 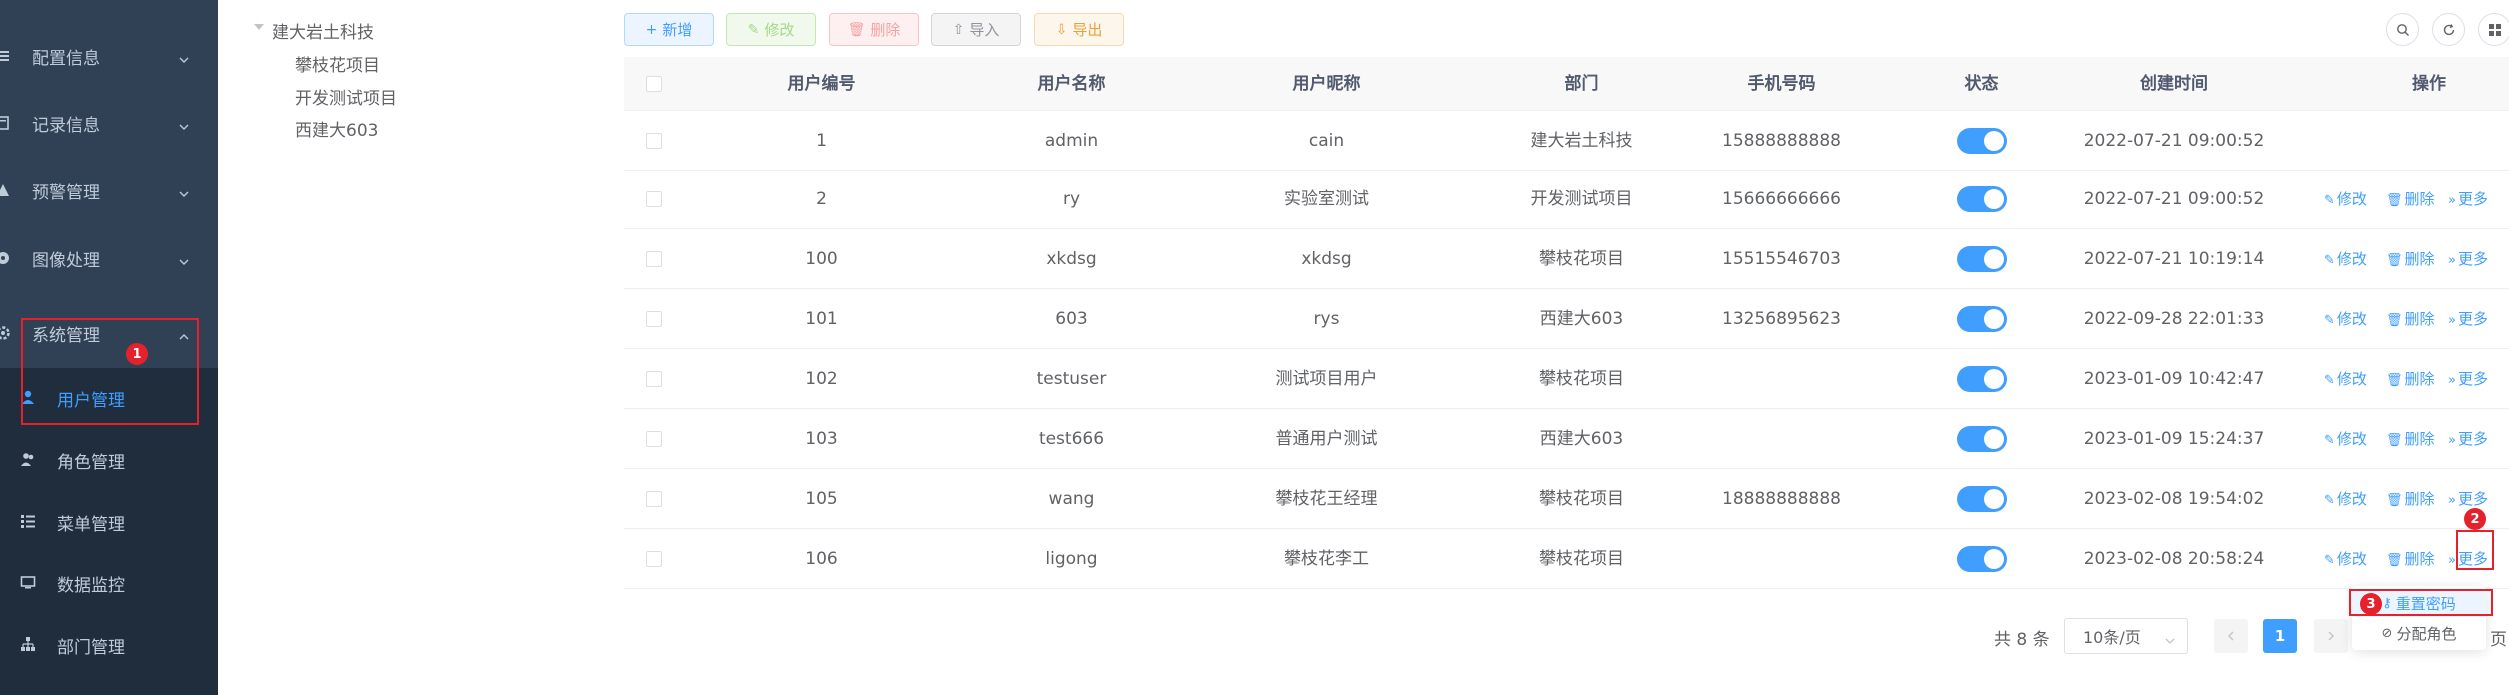 What do you see at coordinates (2280, 636) in the screenshot?
I see `page-number-button: 1` at bounding box center [2280, 636].